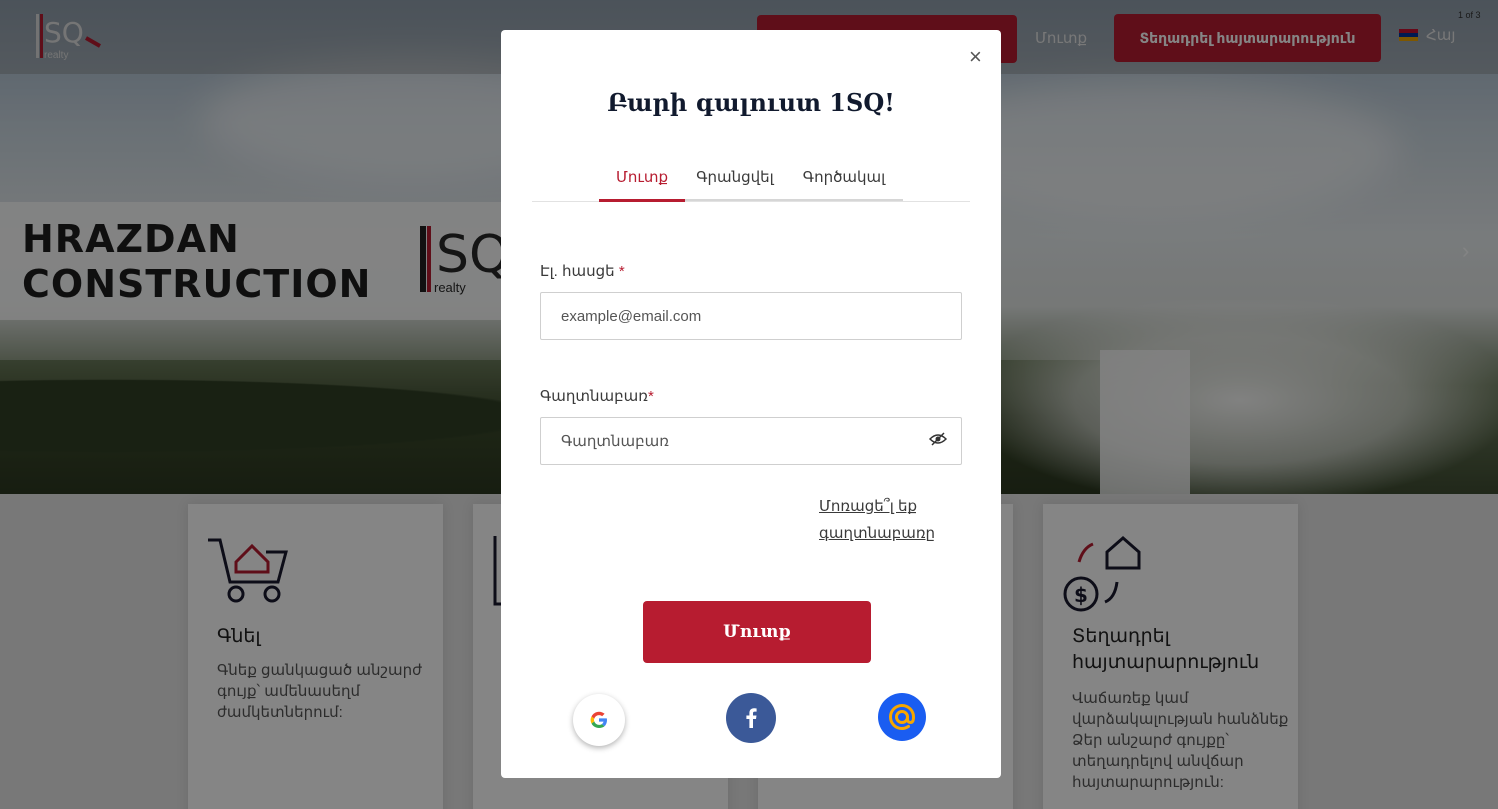 The image size is (1498, 809). I want to click on tab-register: Գրանցվել, so click(735, 185).